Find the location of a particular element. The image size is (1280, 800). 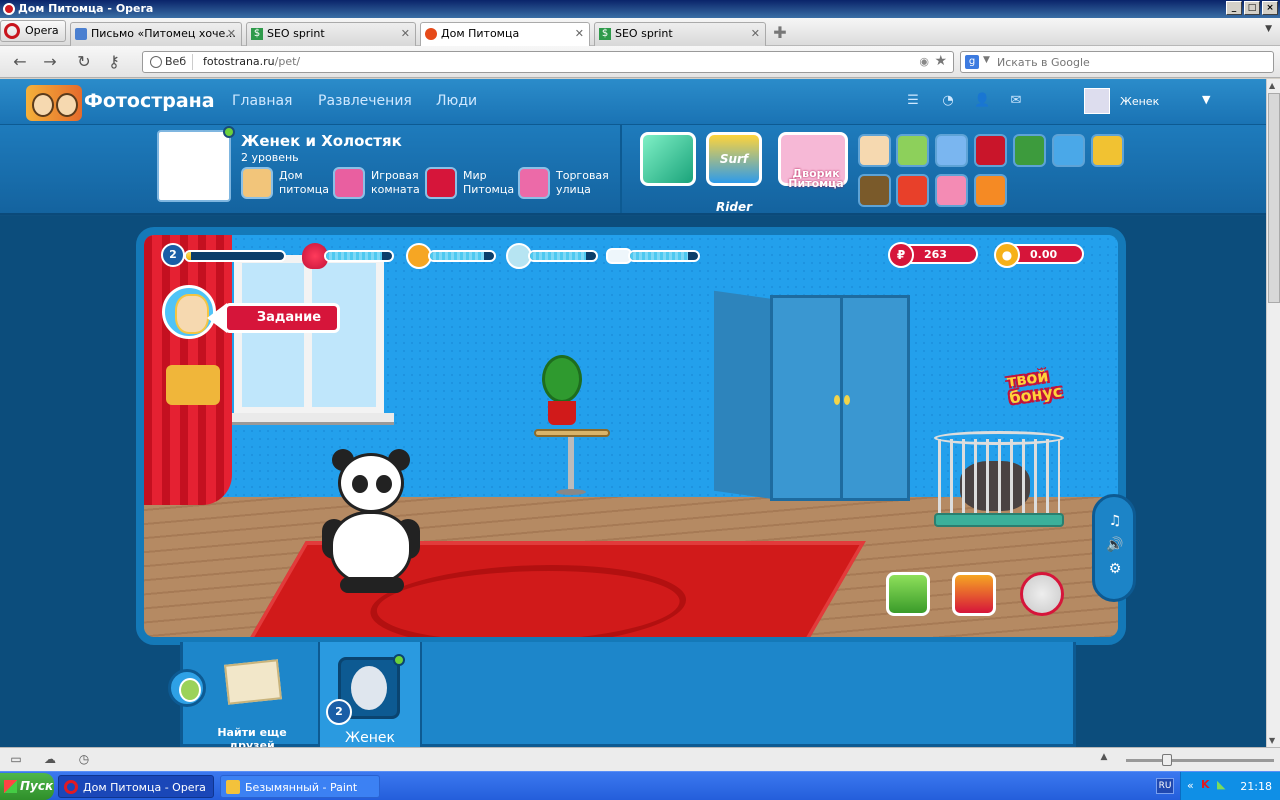

google-icon: g is located at coordinates (972, 62).